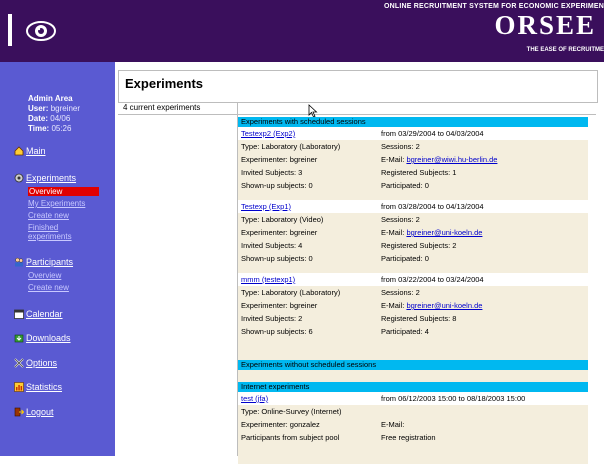  I want to click on user-row: User: bgreiner, so click(54, 109).